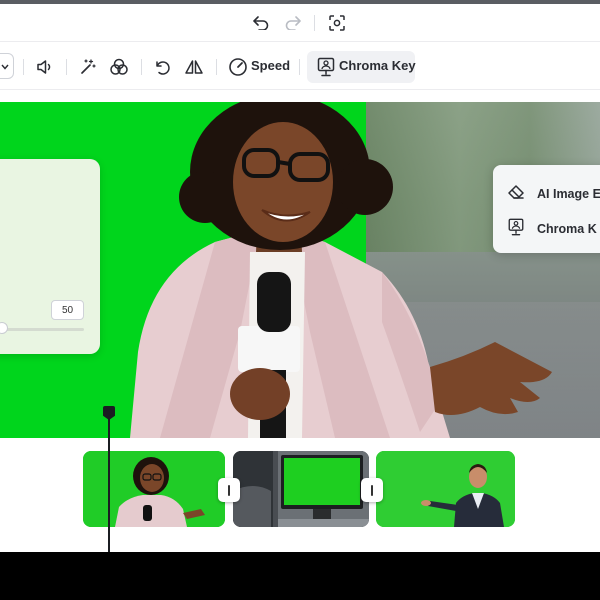 This screenshot has width=600, height=600. I want to click on zoom-dropdown, so click(7, 66).